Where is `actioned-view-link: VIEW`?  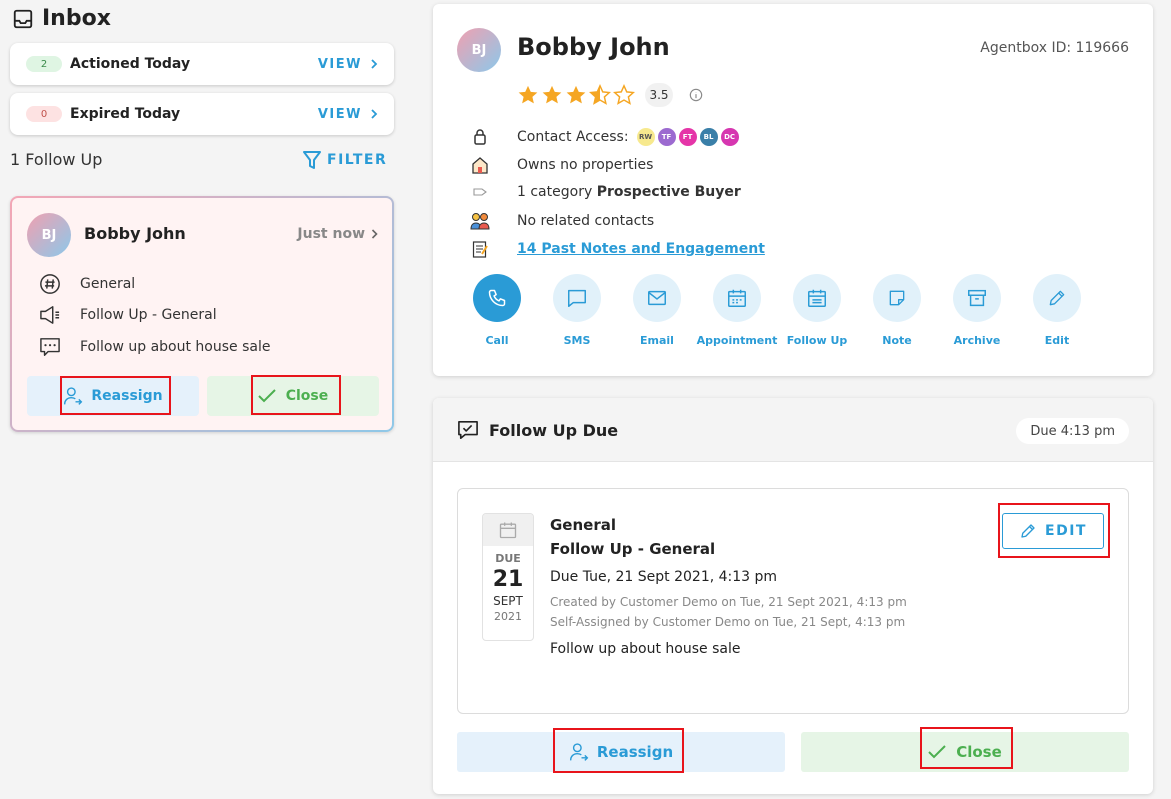 actioned-view-link: VIEW is located at coordinates (348, 64).